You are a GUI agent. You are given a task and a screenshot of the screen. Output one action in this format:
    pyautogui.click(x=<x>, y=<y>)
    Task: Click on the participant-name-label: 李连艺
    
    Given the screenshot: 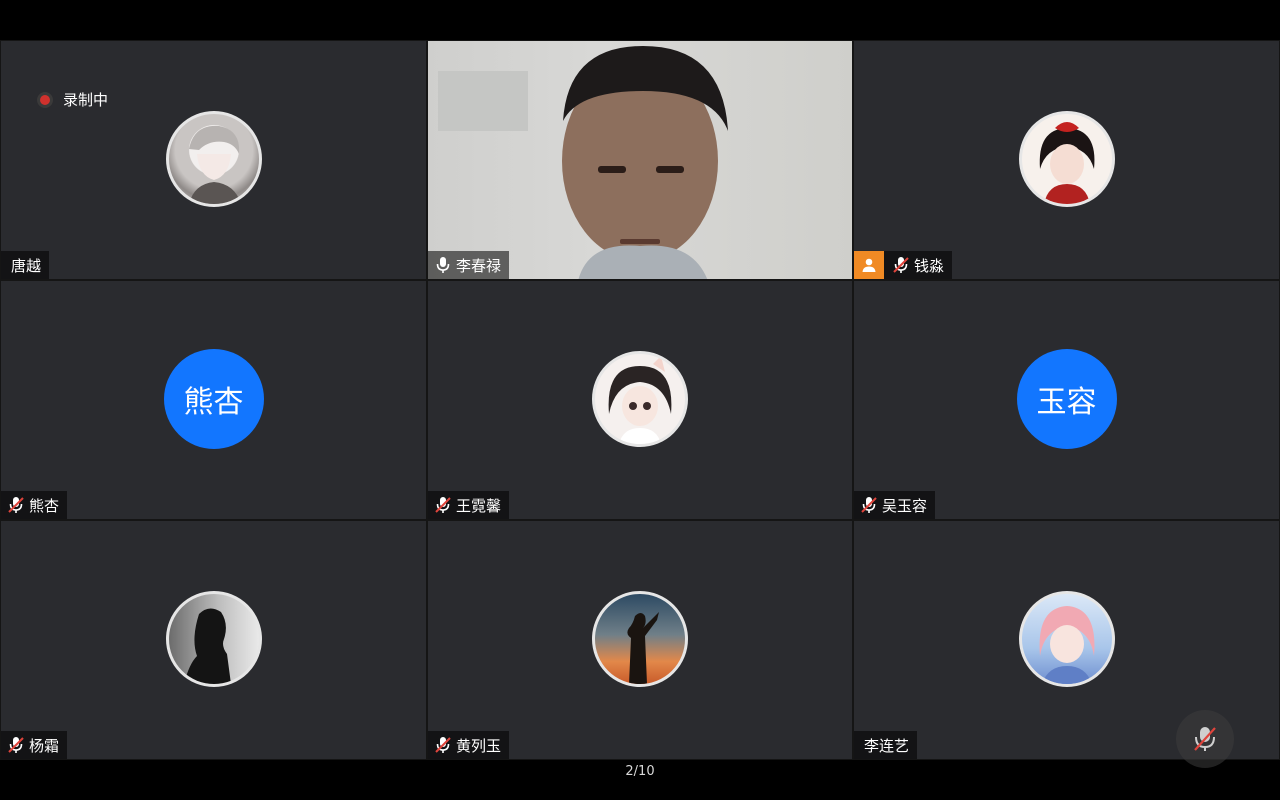 What is the action you would take?
    pyautogui.click(x=886, y=745)
    